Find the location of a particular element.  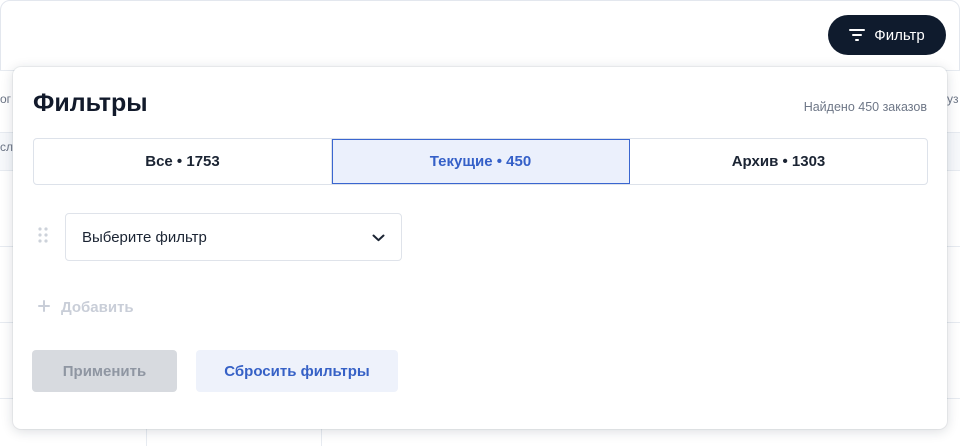

apply-button: Применить is located at coordinates (104, 371).